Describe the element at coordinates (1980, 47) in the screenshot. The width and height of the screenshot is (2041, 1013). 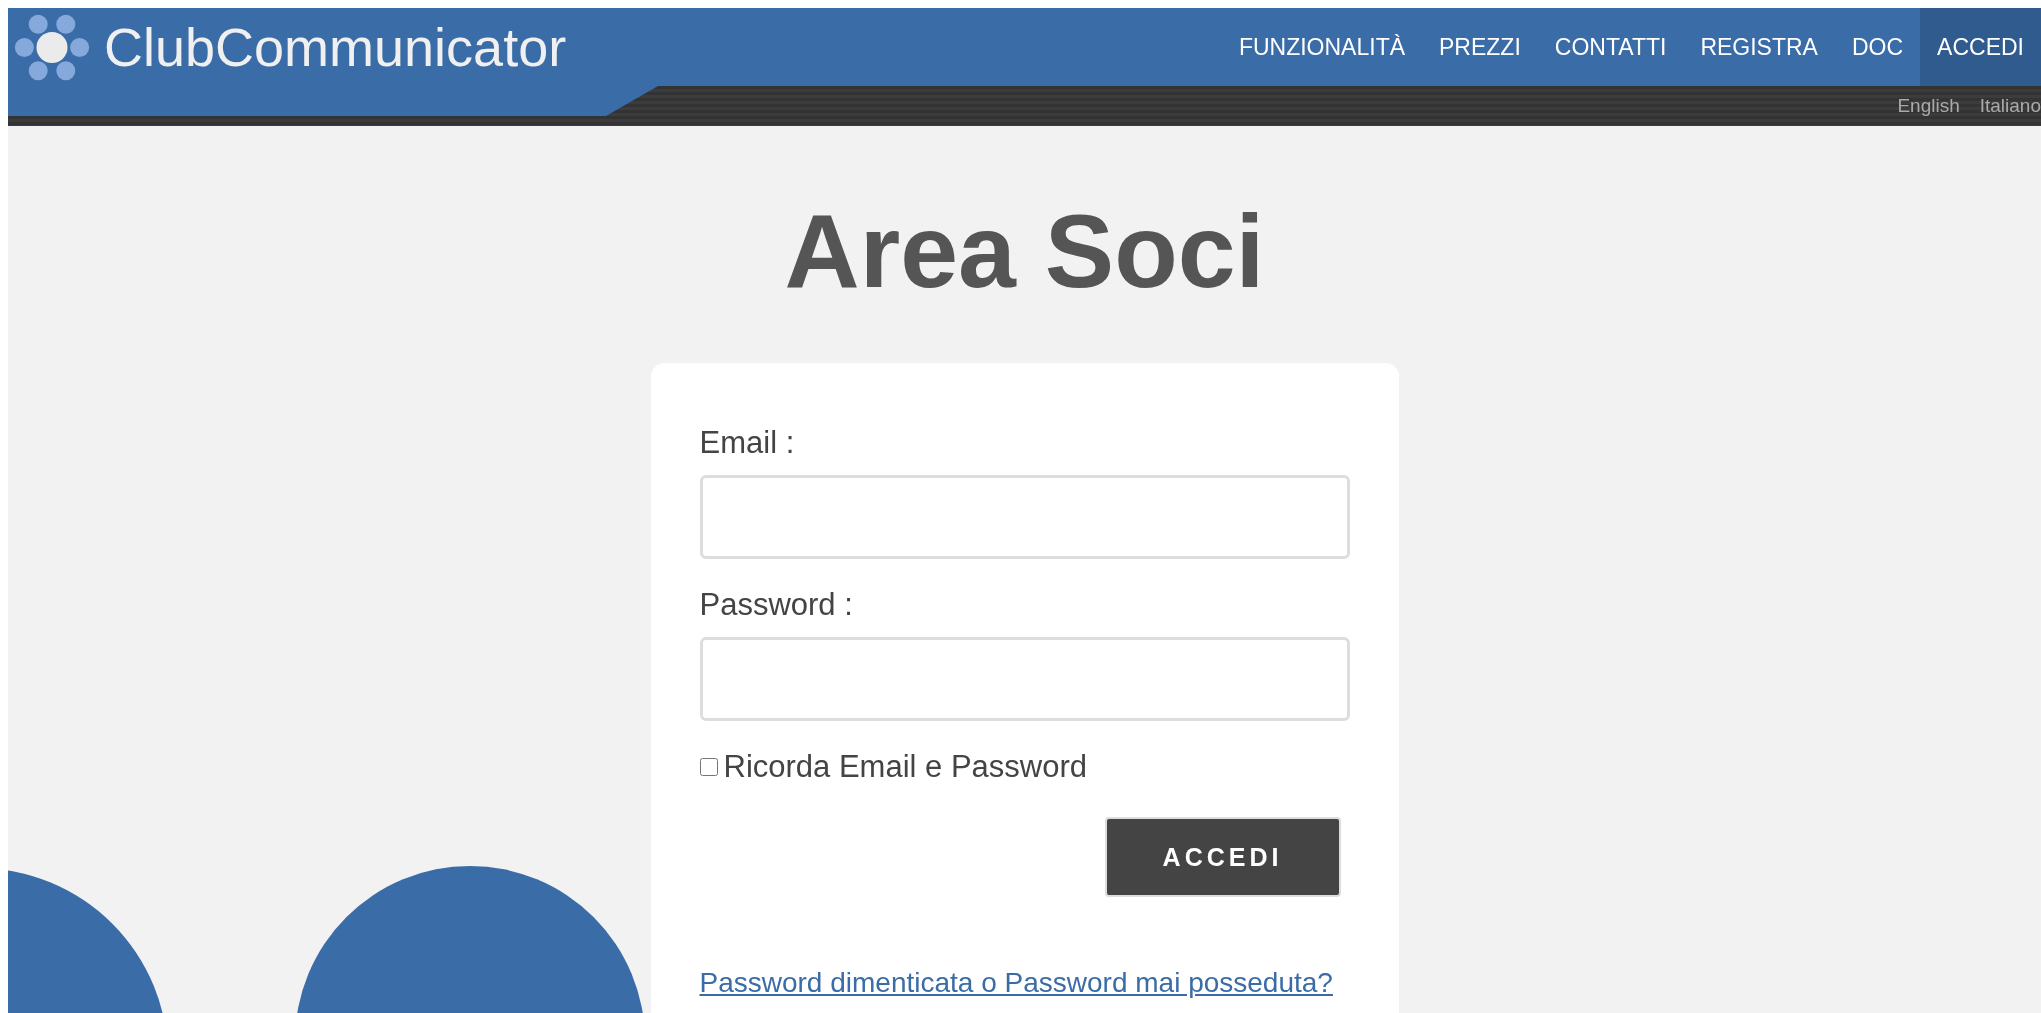
I see `nav-link: ACCEDI` at that location.